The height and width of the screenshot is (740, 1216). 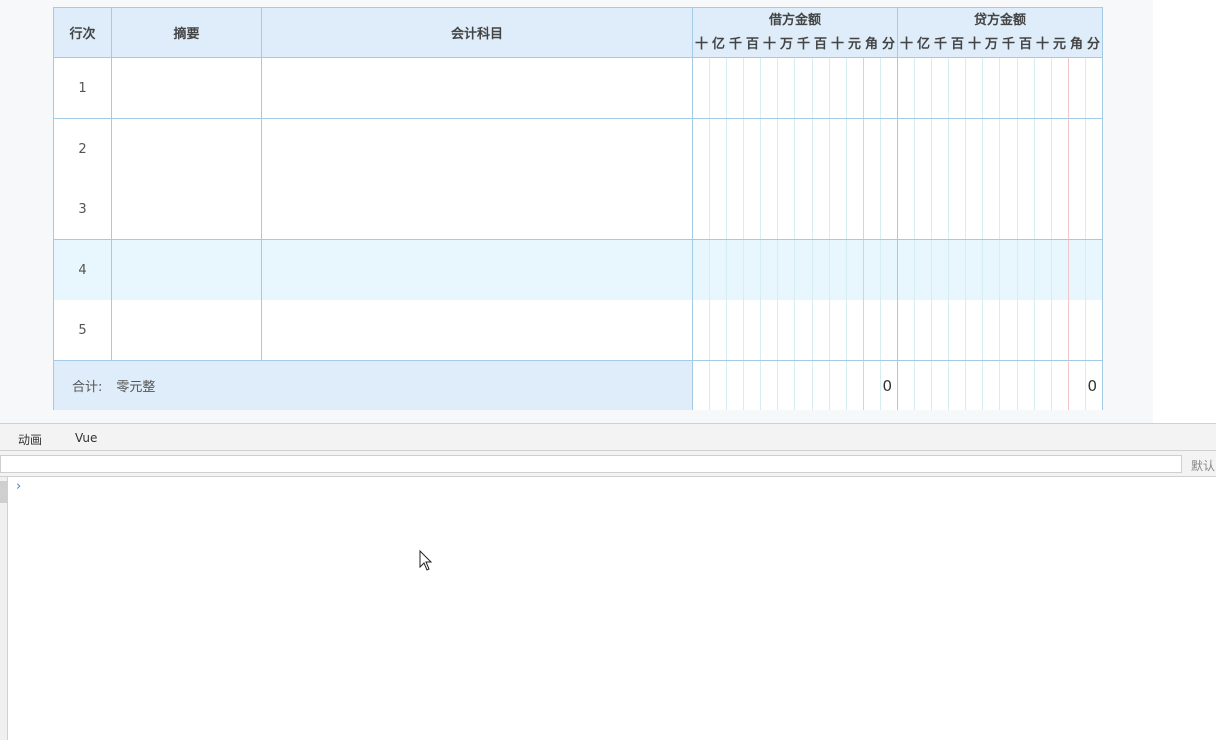 What do you see at coordinates (83, 330) in the screenshot?
I see `row-number: 5` at bounding box center [83, 330].